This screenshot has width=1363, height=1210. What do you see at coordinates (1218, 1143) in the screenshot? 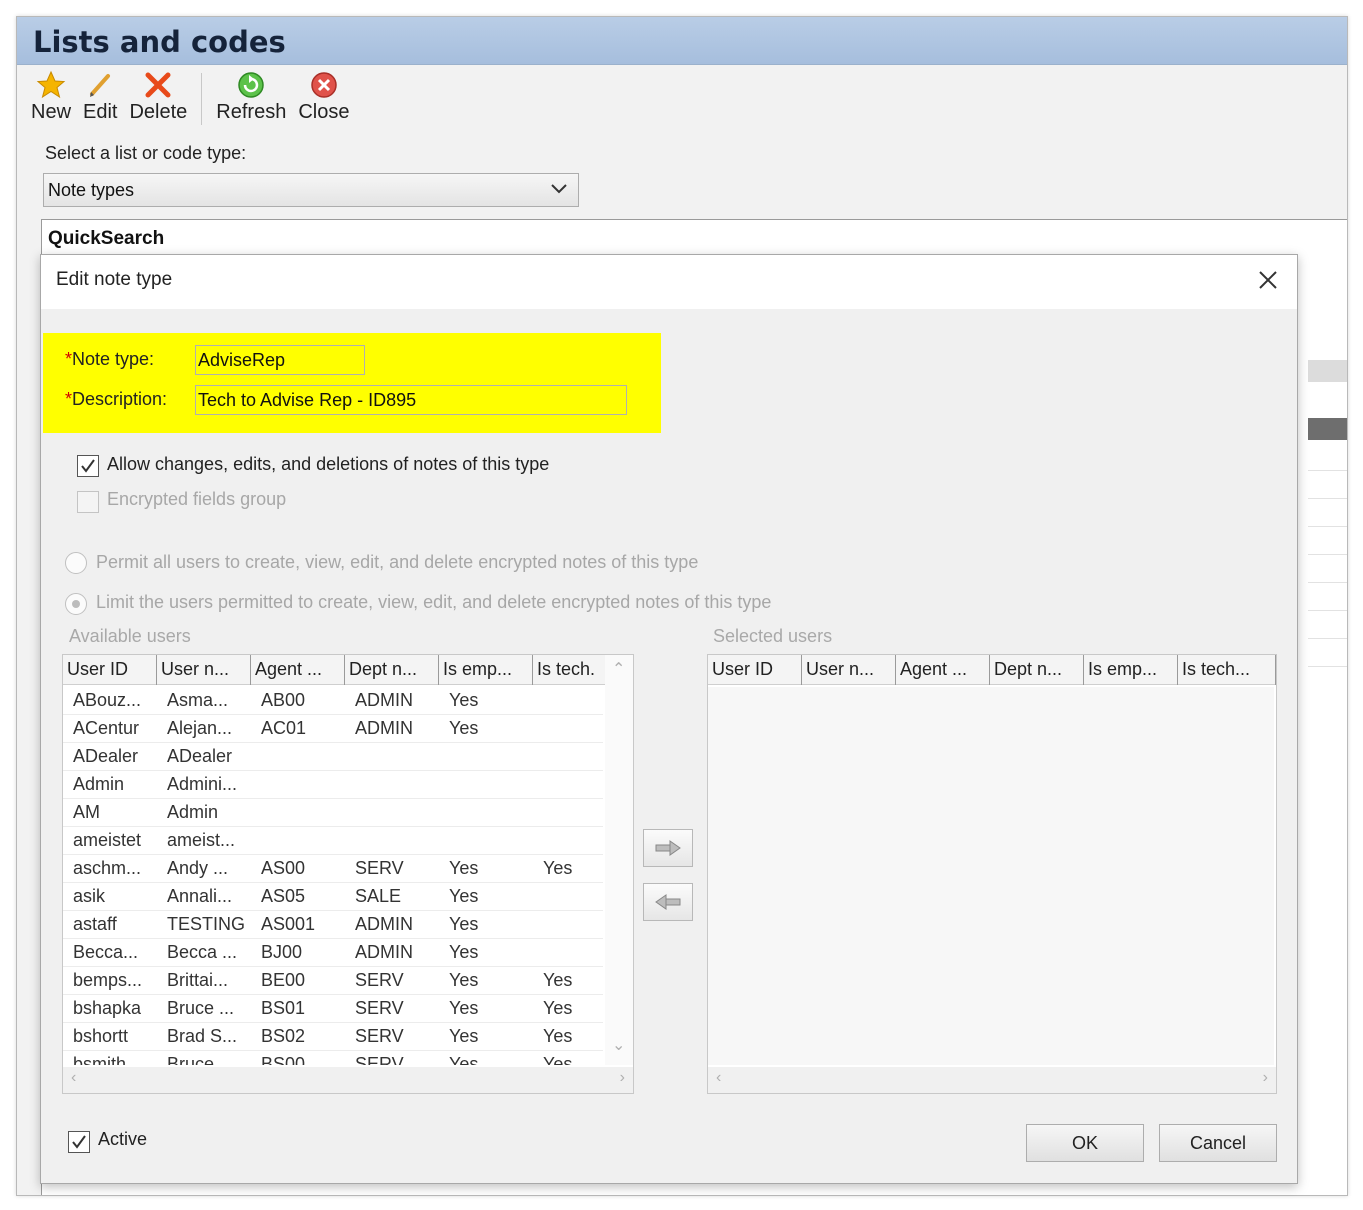
I see `cancel-button: Cancel` at bounding box center [1218, 1143].